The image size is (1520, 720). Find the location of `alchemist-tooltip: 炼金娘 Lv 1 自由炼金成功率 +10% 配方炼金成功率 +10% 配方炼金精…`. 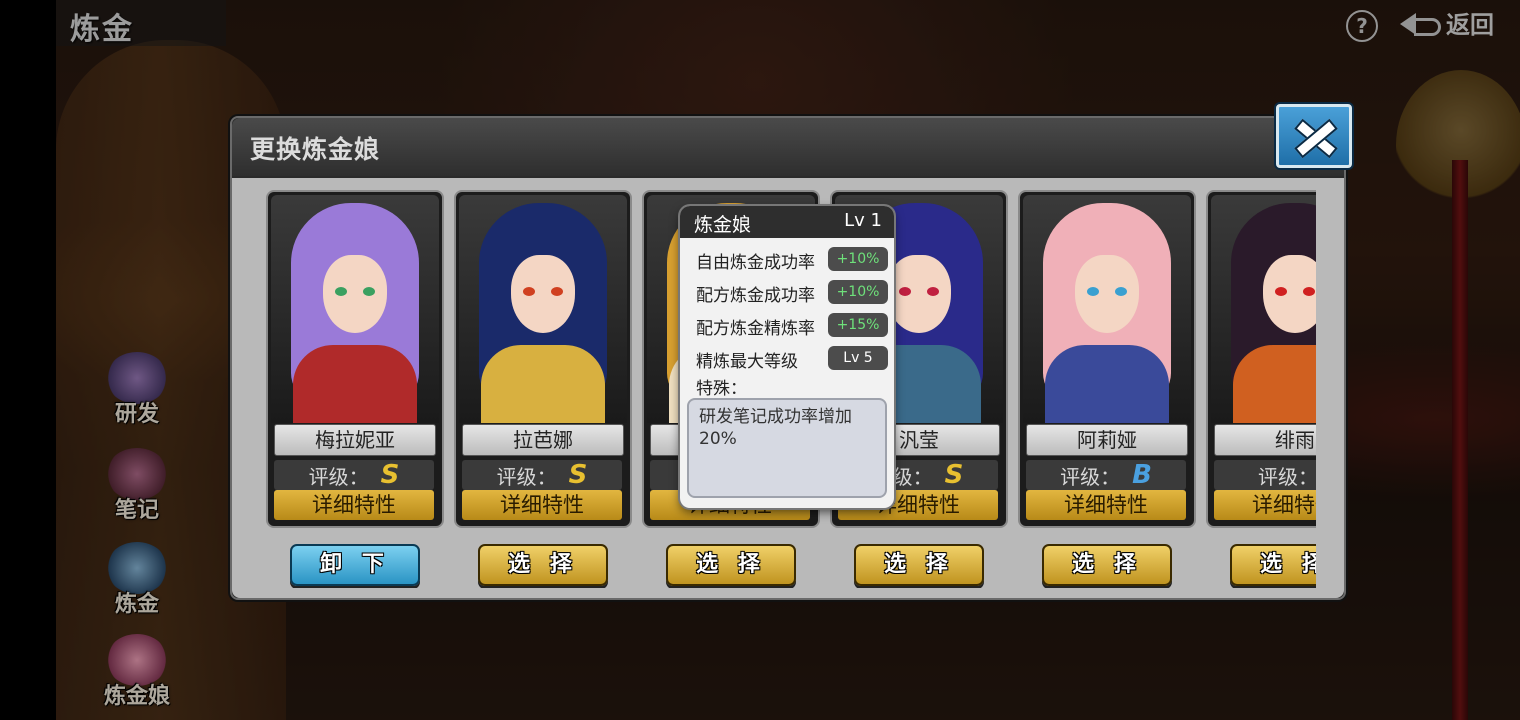

alchemist-tooltip: 炼金娘 Lv 1 自由炼金成功率 +10% 配方炼金成功率 +10% 配方炼金精… is located at coordinates (787, 357).